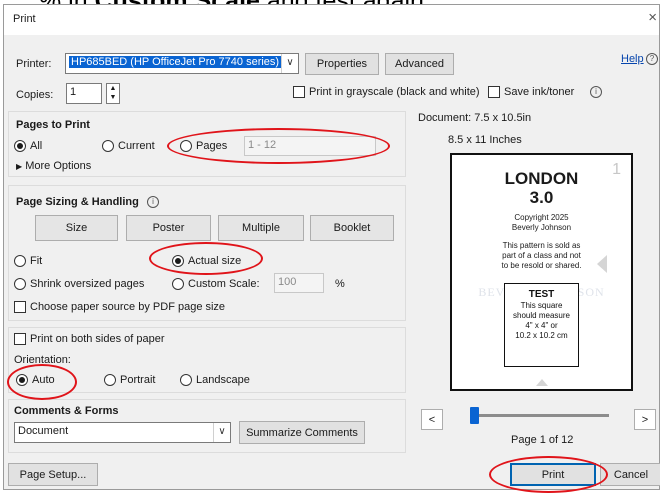 Image resolution: width=660 pixels, height=493 pixels. Describe the element at coordinates (474, 415) in the screenshot. I see `page-slider-thumb` at that location.